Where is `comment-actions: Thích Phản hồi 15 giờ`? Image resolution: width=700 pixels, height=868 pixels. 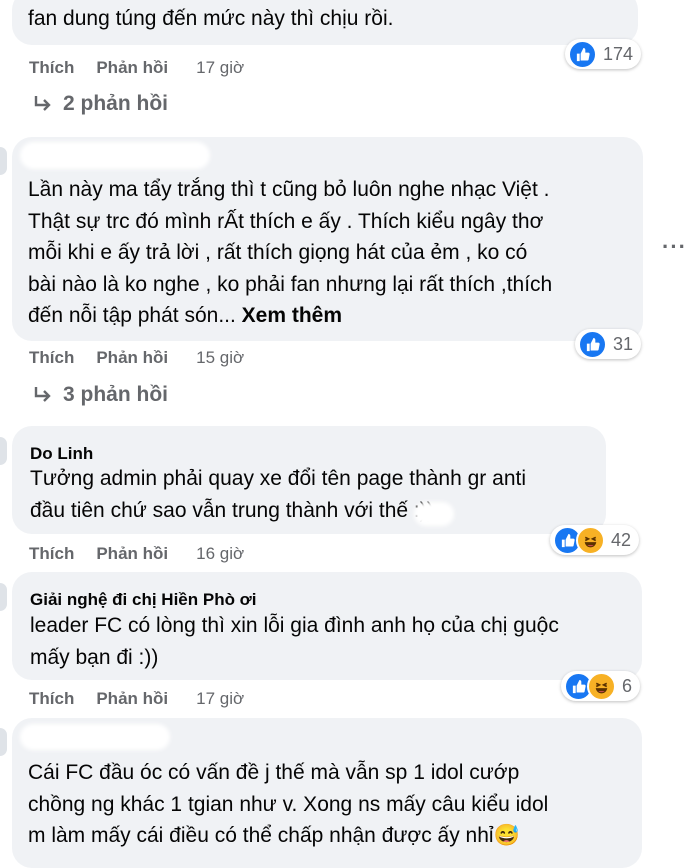 comment-actions: Thích Phản hồi 15 giờ is located at coordinates (136, 358).